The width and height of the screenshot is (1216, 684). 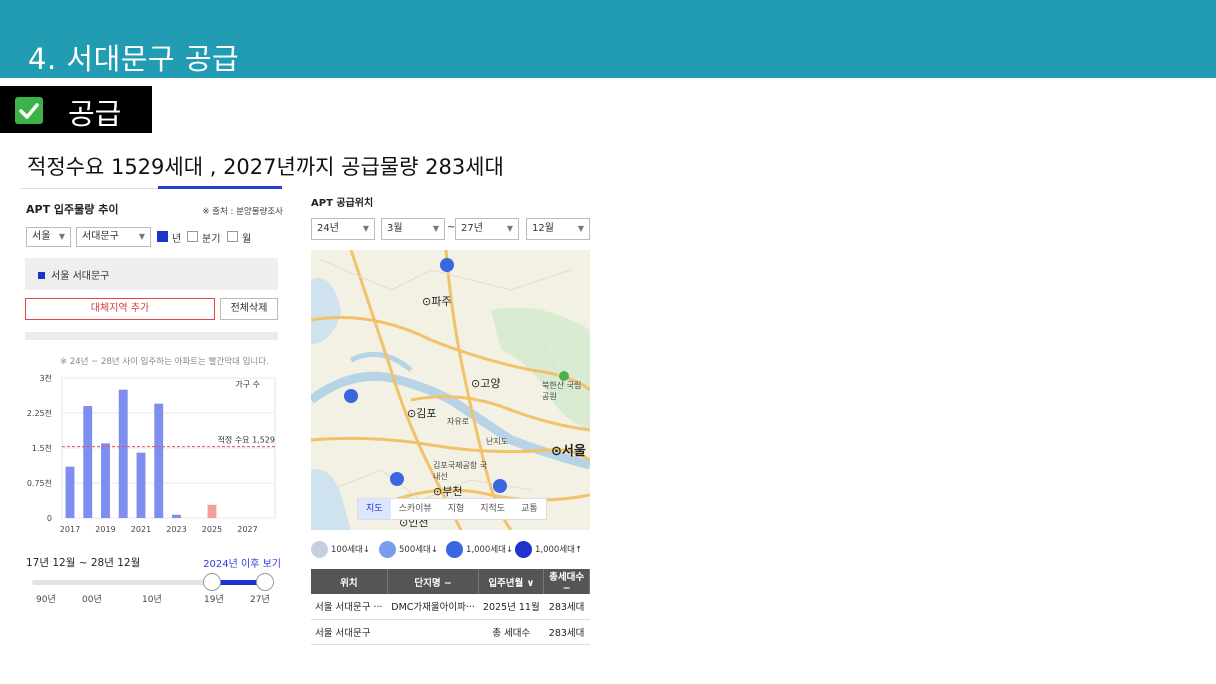 What do you see at coordinates (566, 581) in the screenshot?
I see `col-units-header: 총세대수 −` at bounding box center [566, 581].